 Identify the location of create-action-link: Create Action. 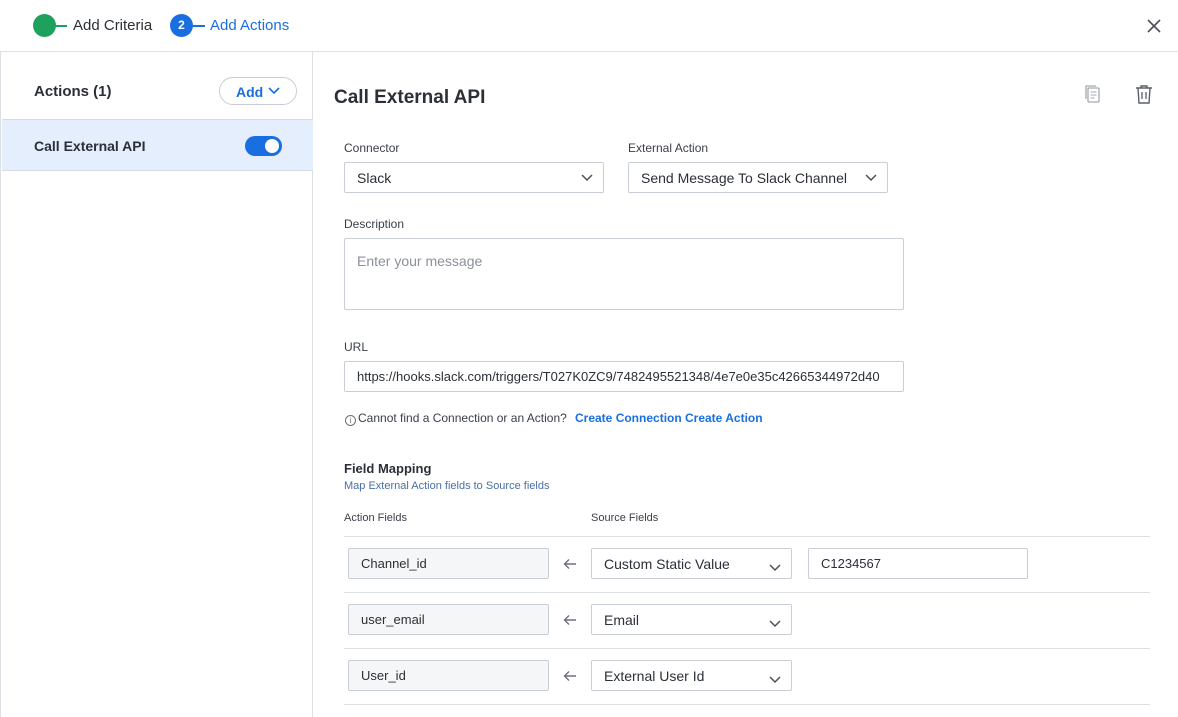
(724, 418).